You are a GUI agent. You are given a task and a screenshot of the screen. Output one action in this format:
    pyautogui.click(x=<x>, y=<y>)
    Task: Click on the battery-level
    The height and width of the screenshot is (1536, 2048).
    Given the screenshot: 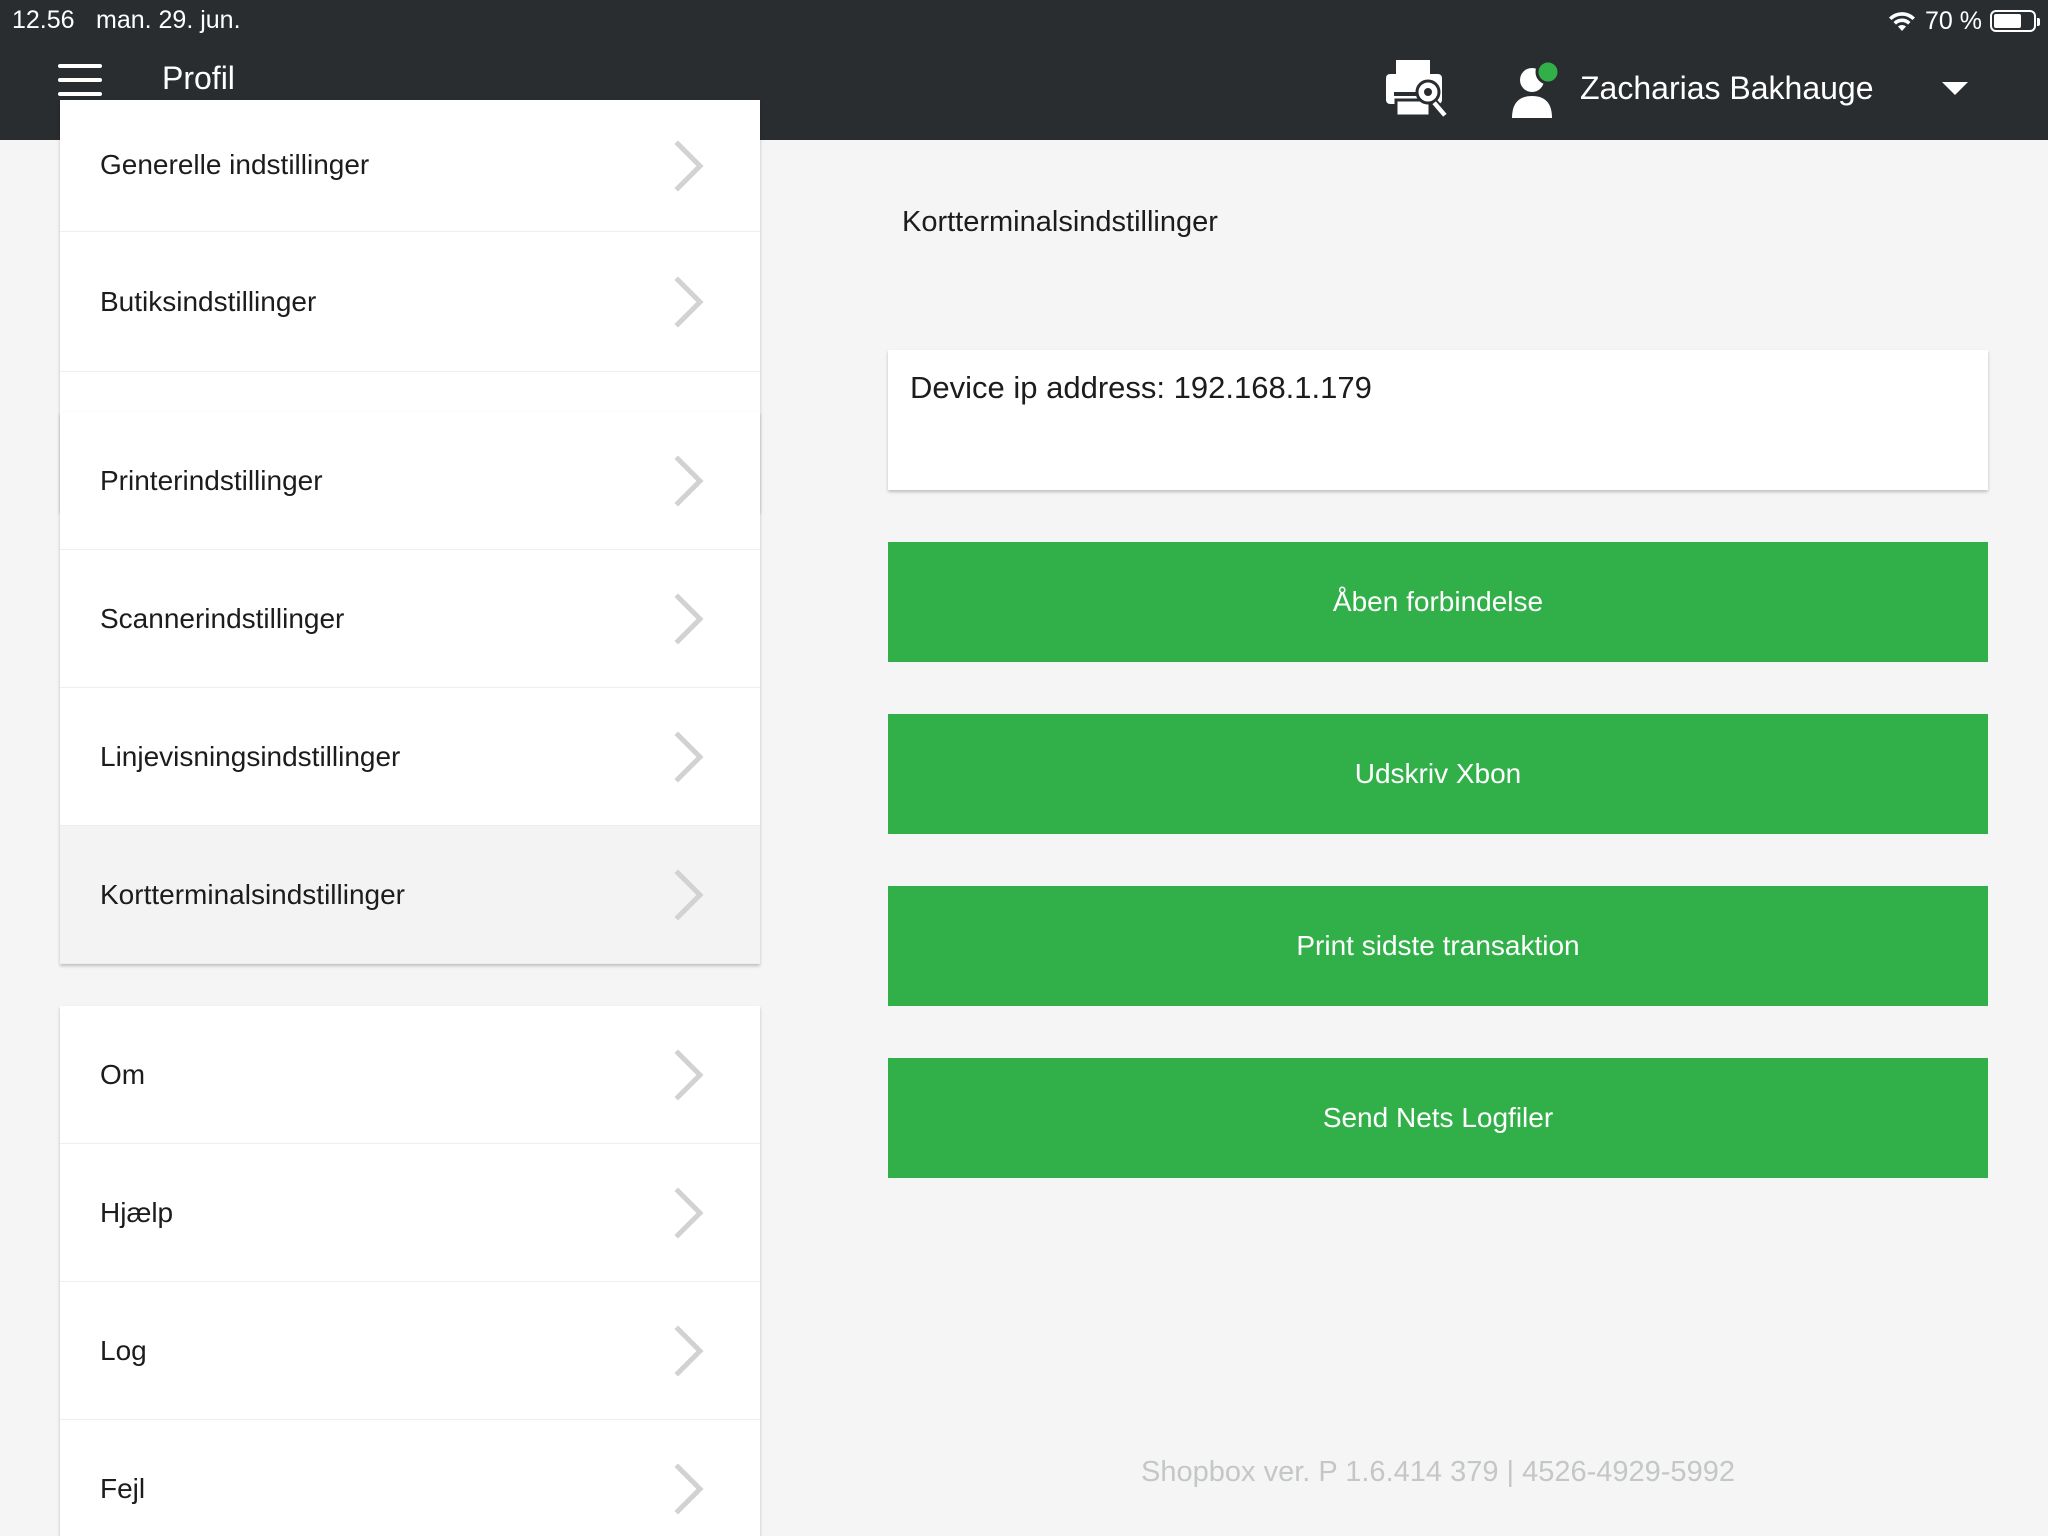 What is the action you would take?
    pyautogui.click(x=2007, y=21)
    